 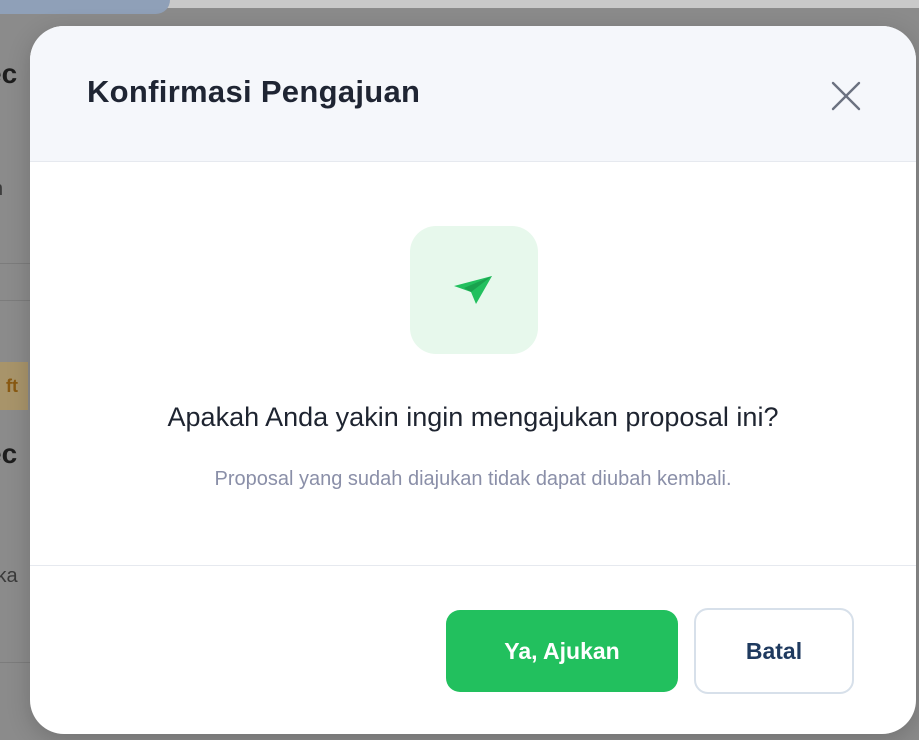 What do you see at coordinates (9, 73) in the screenshot?
I see `background-heading-1: ec` at bounding box center [9, 73].